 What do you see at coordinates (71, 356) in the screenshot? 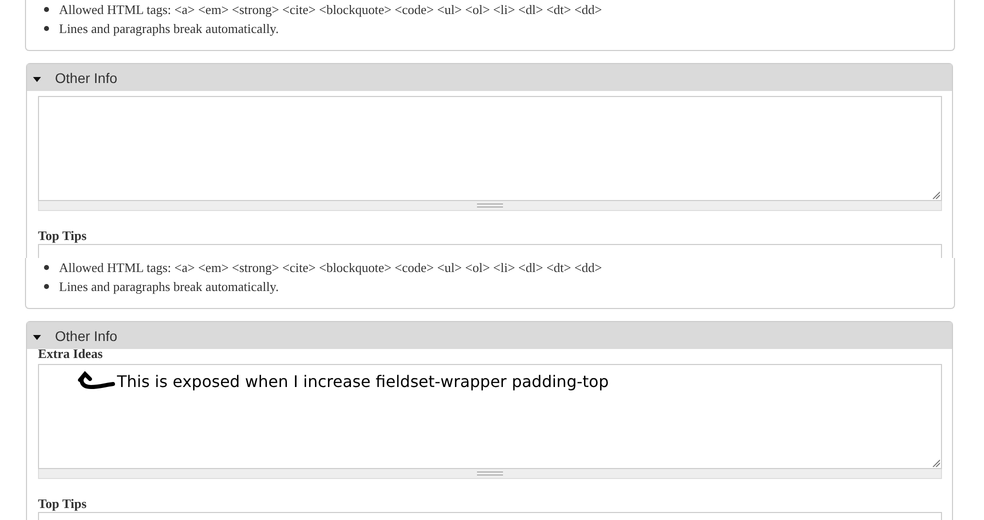
I see `field-label: Extra Ideas` at bounding box center [71, 356].